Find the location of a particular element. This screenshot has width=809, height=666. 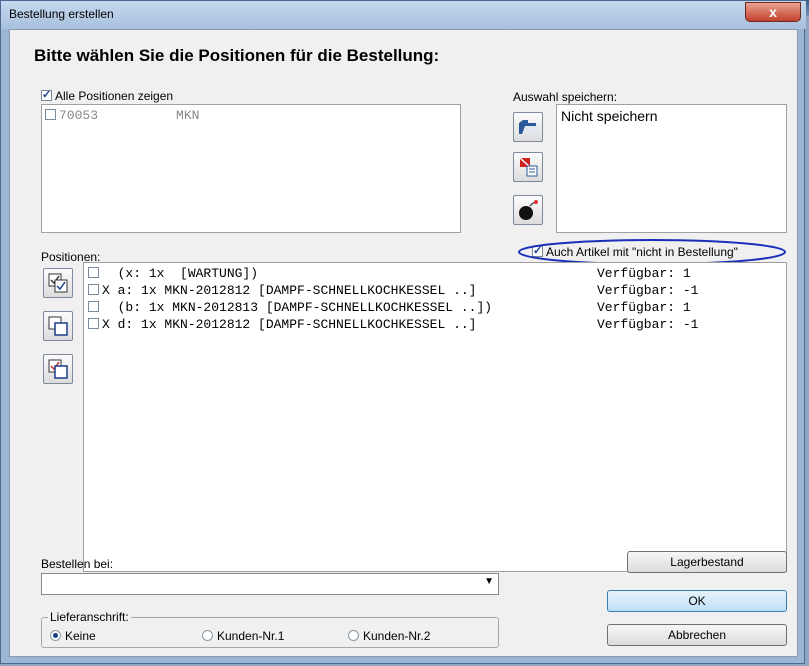

save-selection-list: Nicht speichern is located at coordinates (671, 168).